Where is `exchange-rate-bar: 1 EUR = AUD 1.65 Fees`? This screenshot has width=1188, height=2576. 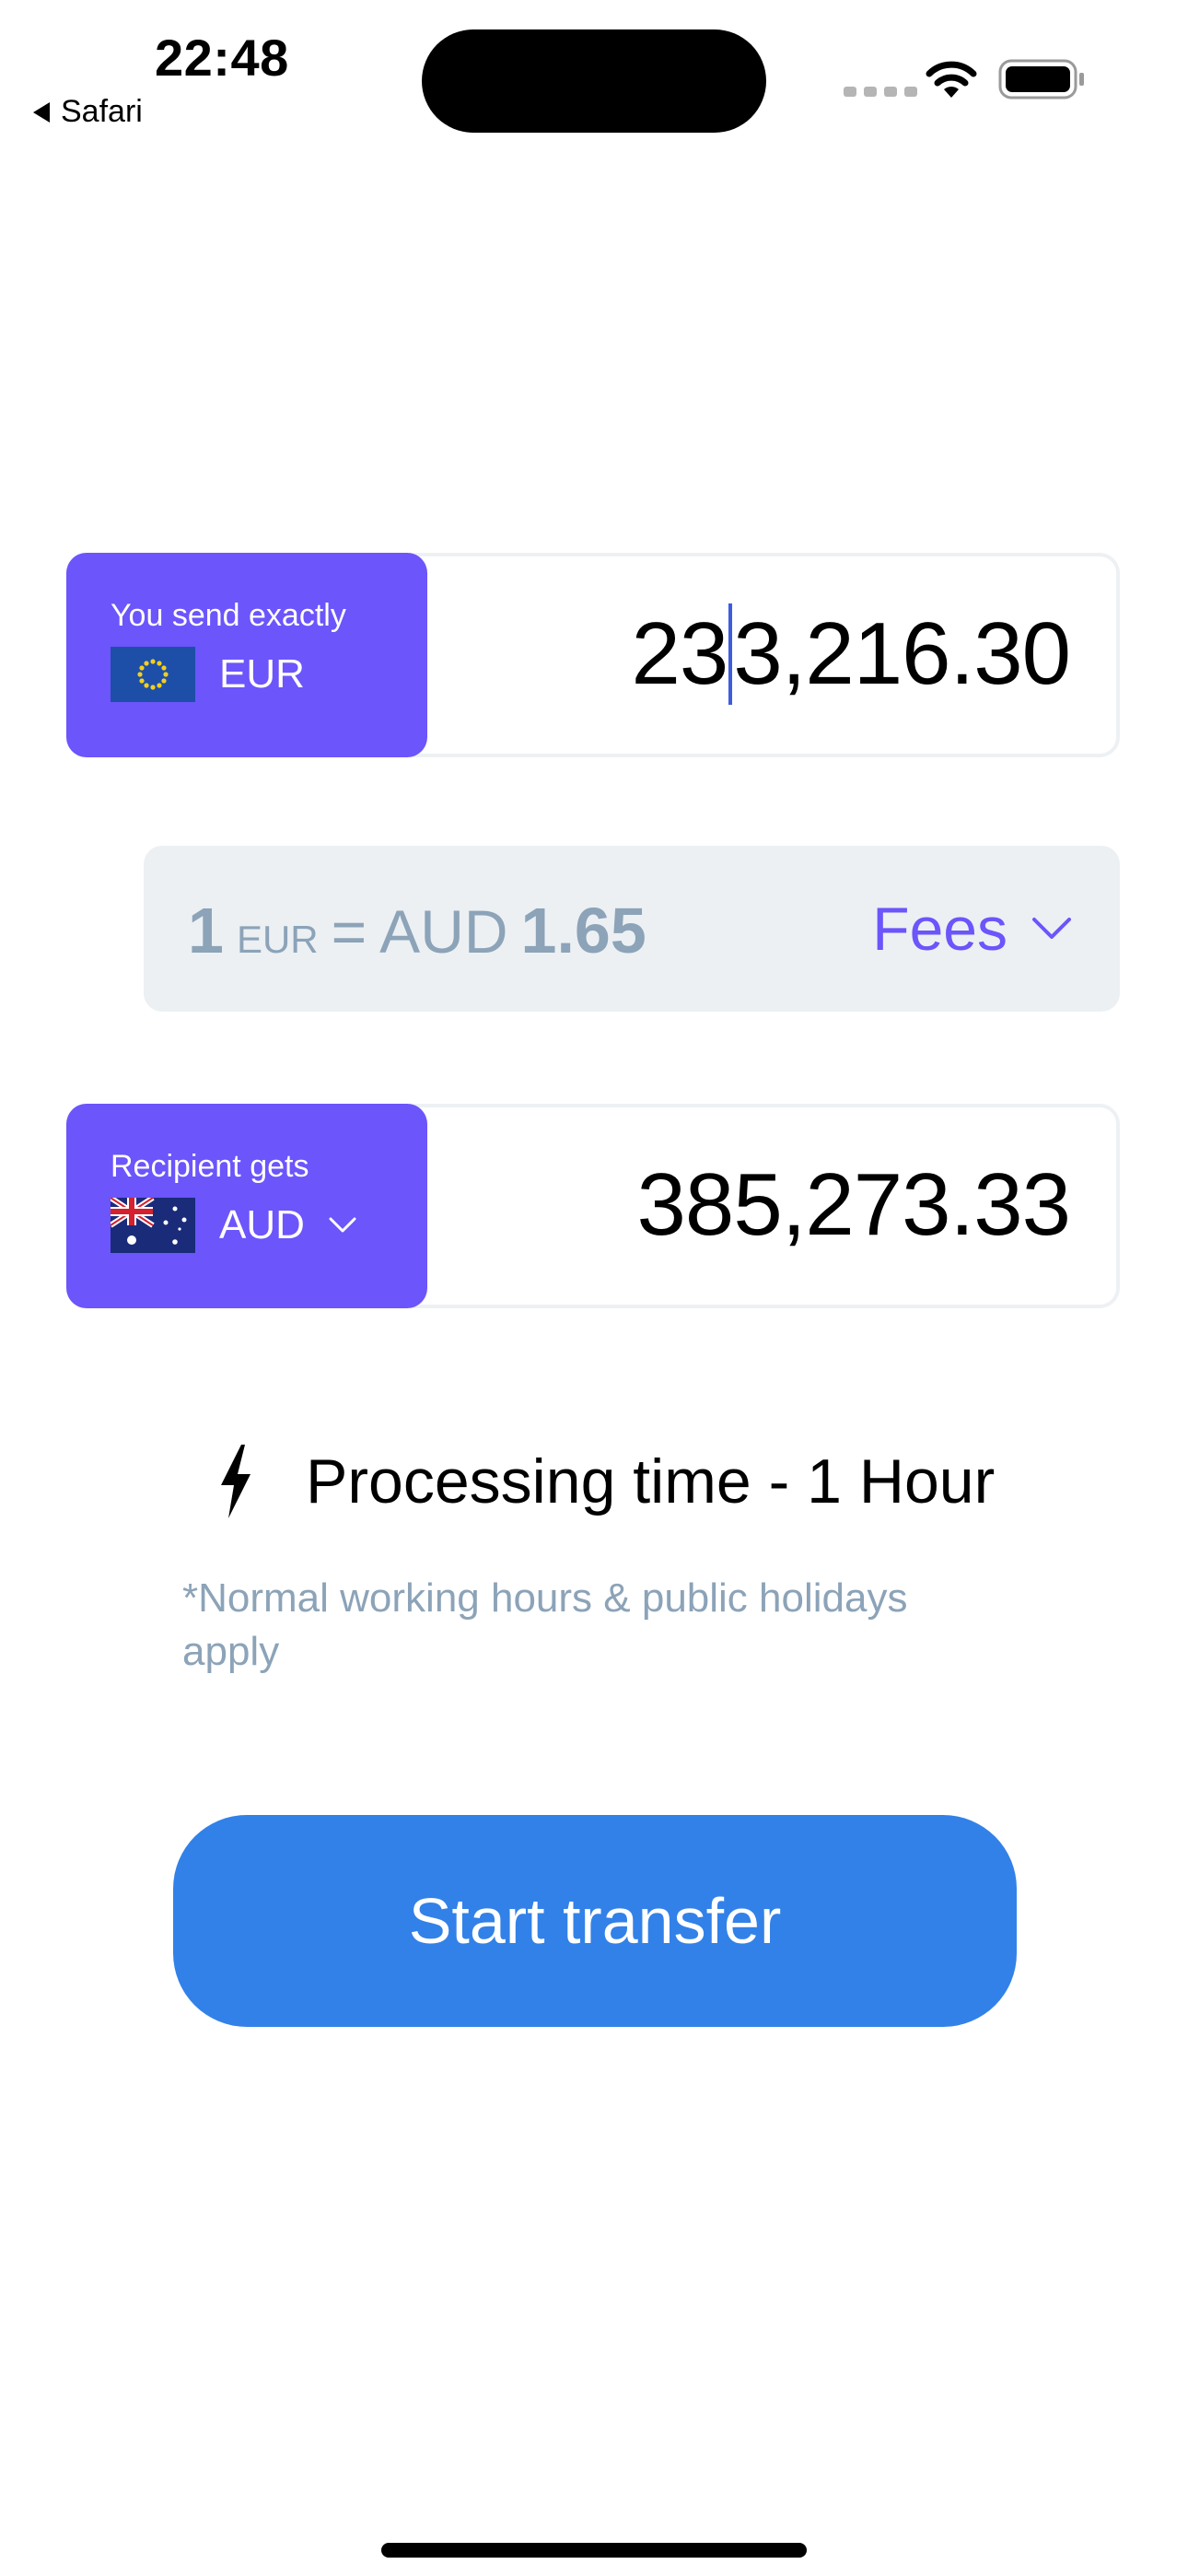 exchange-rate-bar: 1 EUR = AUD 1.65 Fees is located at coordinates (632, 929).